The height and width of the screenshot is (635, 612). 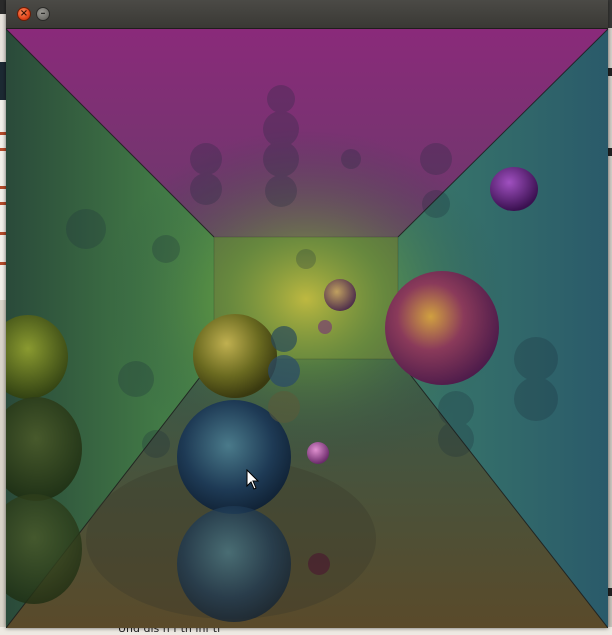 I want to click on purple-sphere, so click(x=514, y=189).